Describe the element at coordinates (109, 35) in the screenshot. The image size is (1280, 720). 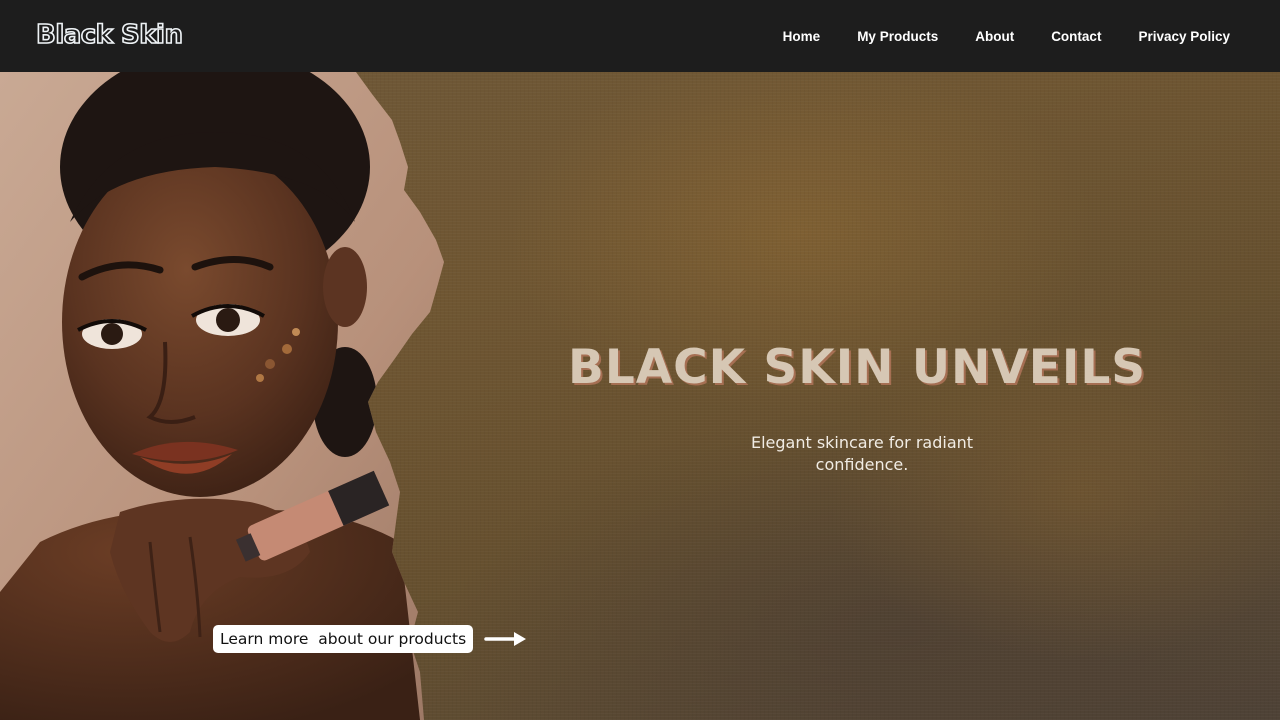
I see `brand-logo: Black Skin` at that location.